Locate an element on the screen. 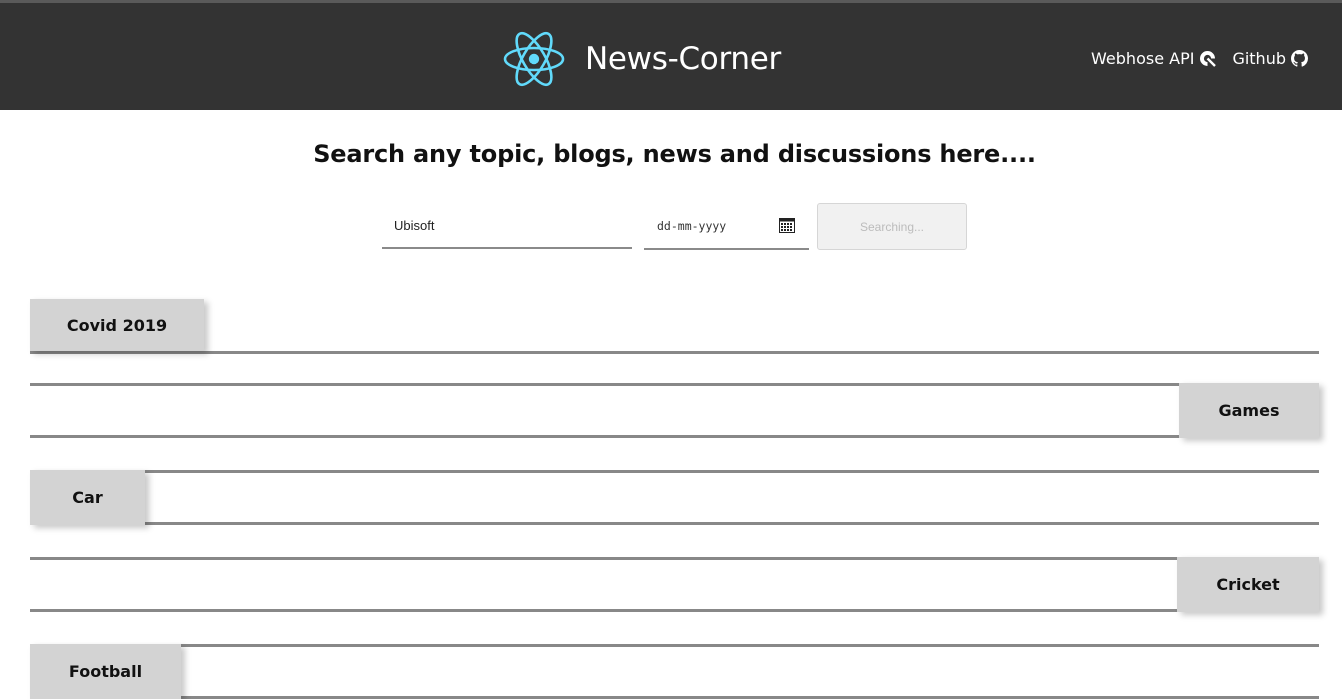  topic-row-car: Car is located at coordinates (674, 497).